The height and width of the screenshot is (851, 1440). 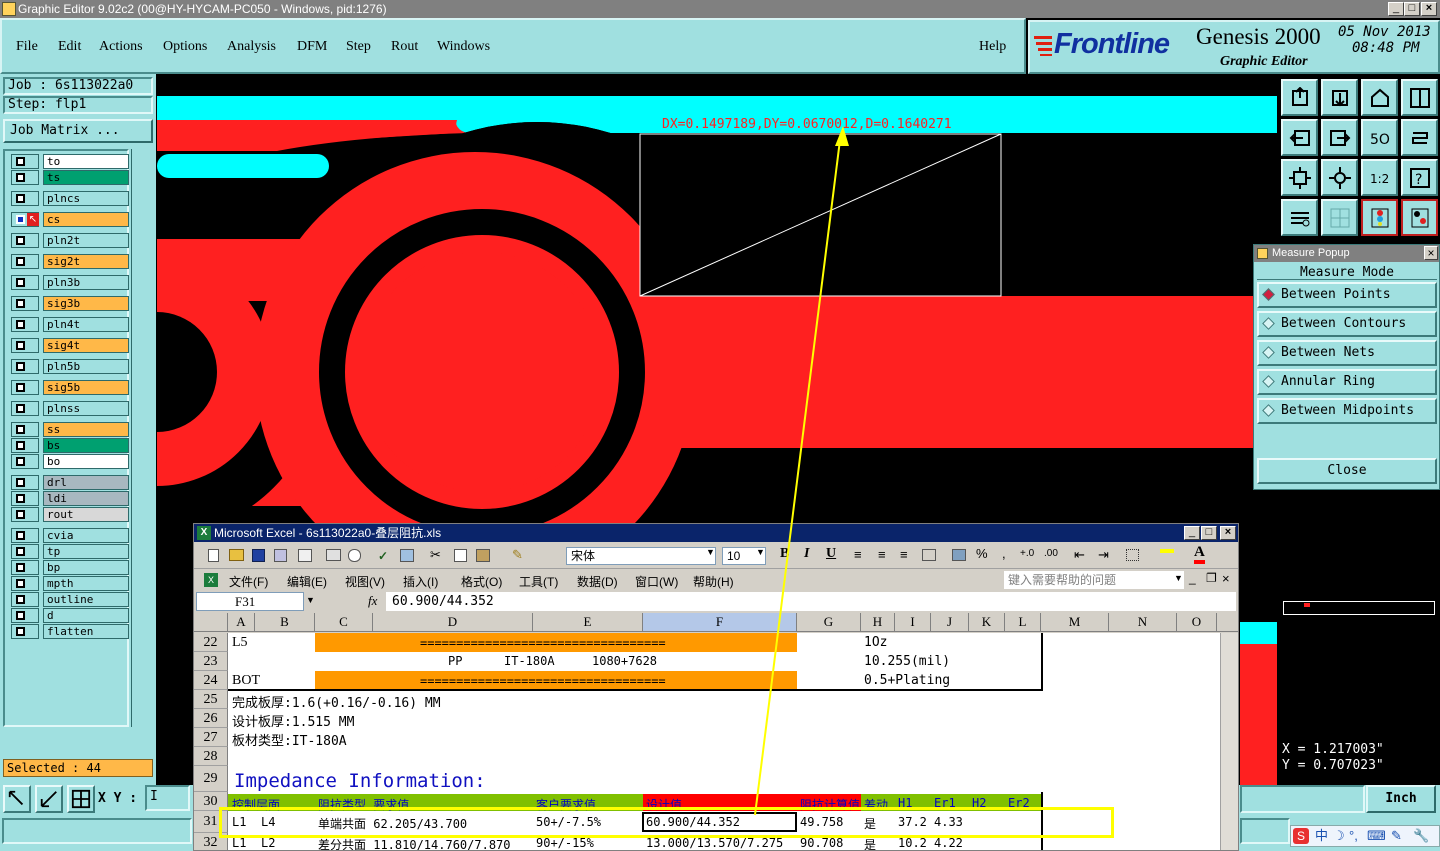 I want to click on cell-e32: 90+/-15%, so click(x=565, y=843).